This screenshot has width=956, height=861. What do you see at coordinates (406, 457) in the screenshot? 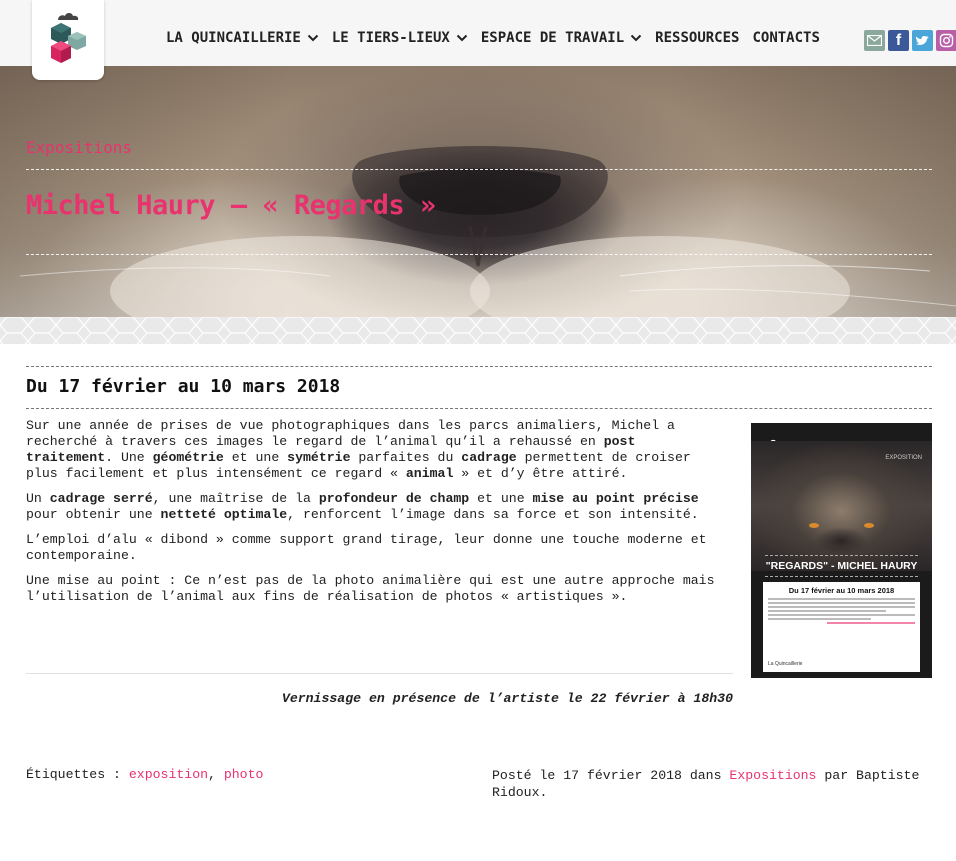
I see `text-run: parfaites du` at bounding box center [406, 457].